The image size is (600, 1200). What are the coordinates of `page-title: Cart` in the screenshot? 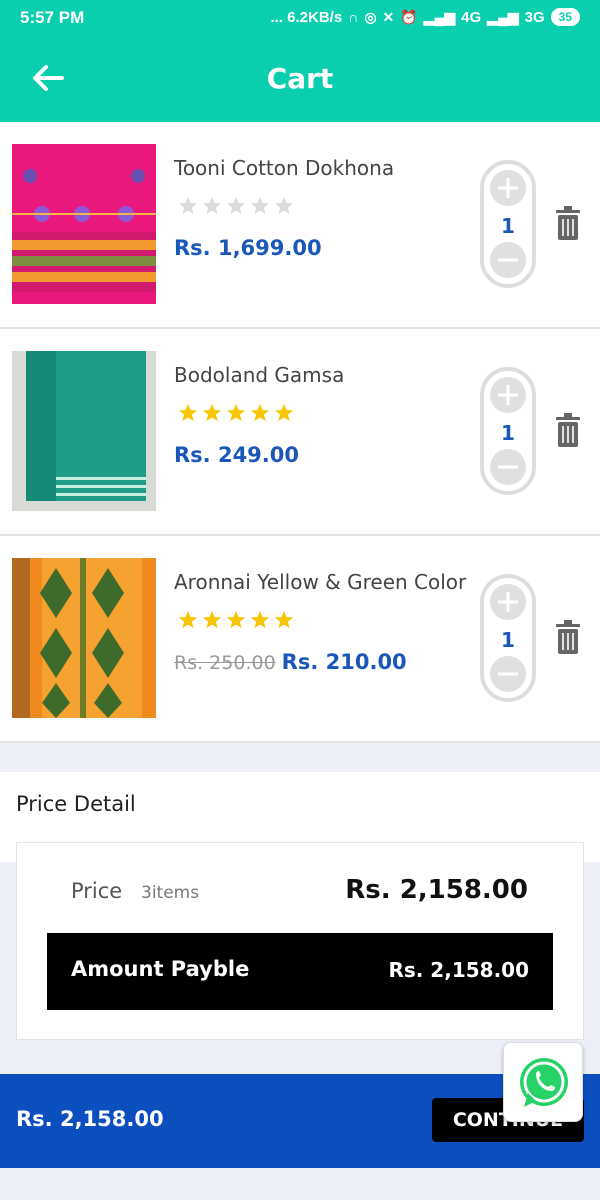 It's located at (300, 78).